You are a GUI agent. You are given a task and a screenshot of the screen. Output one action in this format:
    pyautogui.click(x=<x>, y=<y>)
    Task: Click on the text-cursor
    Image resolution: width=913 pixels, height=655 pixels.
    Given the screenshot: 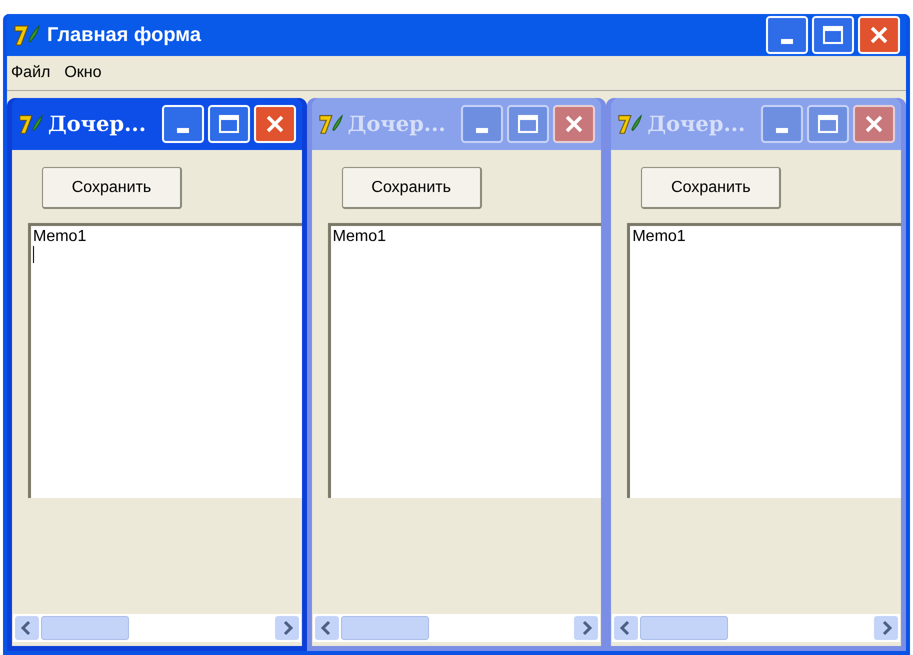 What is the action you would take?
    pyautogui.click(x=33, y=254)
    